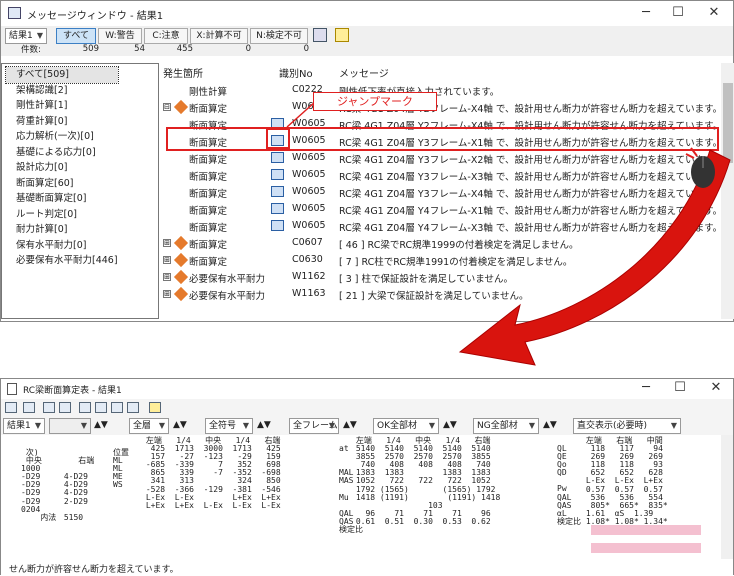 Image resolution: width=734 pixels, height=576 pixels. Describe the element at coordinates (62, 184) in the screenshot. I see `tree-item: 断面算定[60]` at that location.